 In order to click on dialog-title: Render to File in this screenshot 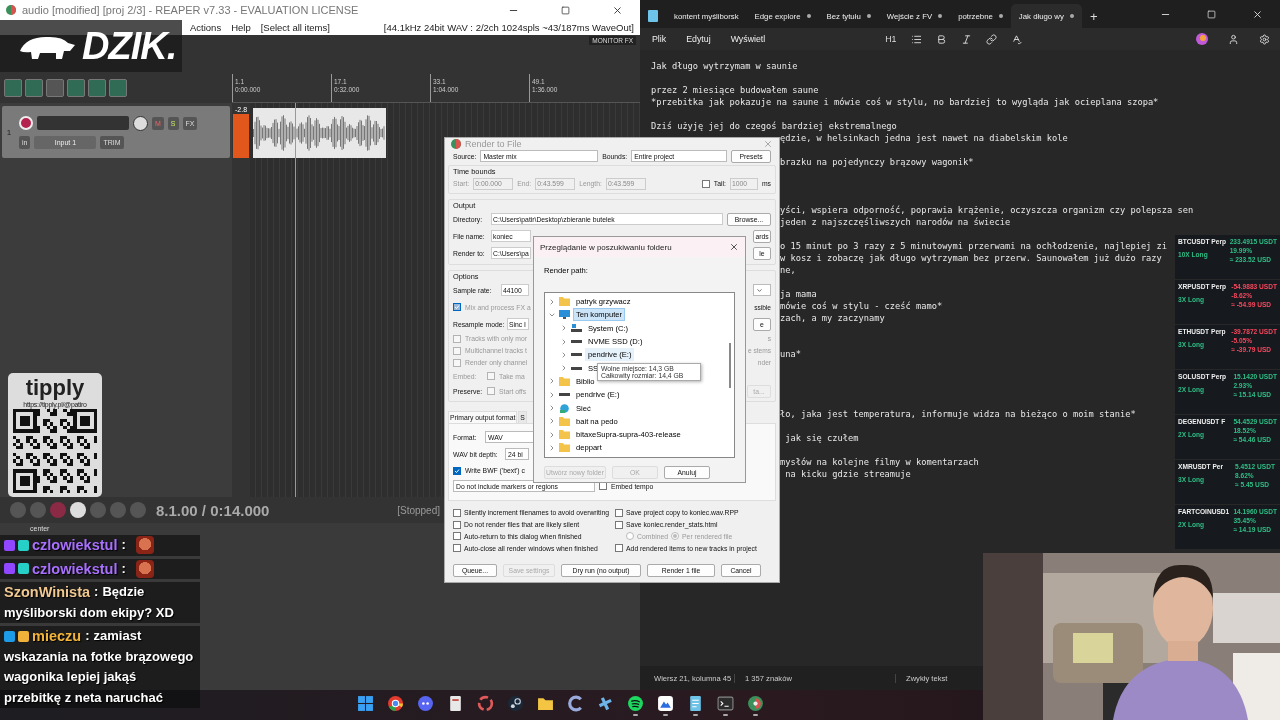, I will do `click(493, 143)`.